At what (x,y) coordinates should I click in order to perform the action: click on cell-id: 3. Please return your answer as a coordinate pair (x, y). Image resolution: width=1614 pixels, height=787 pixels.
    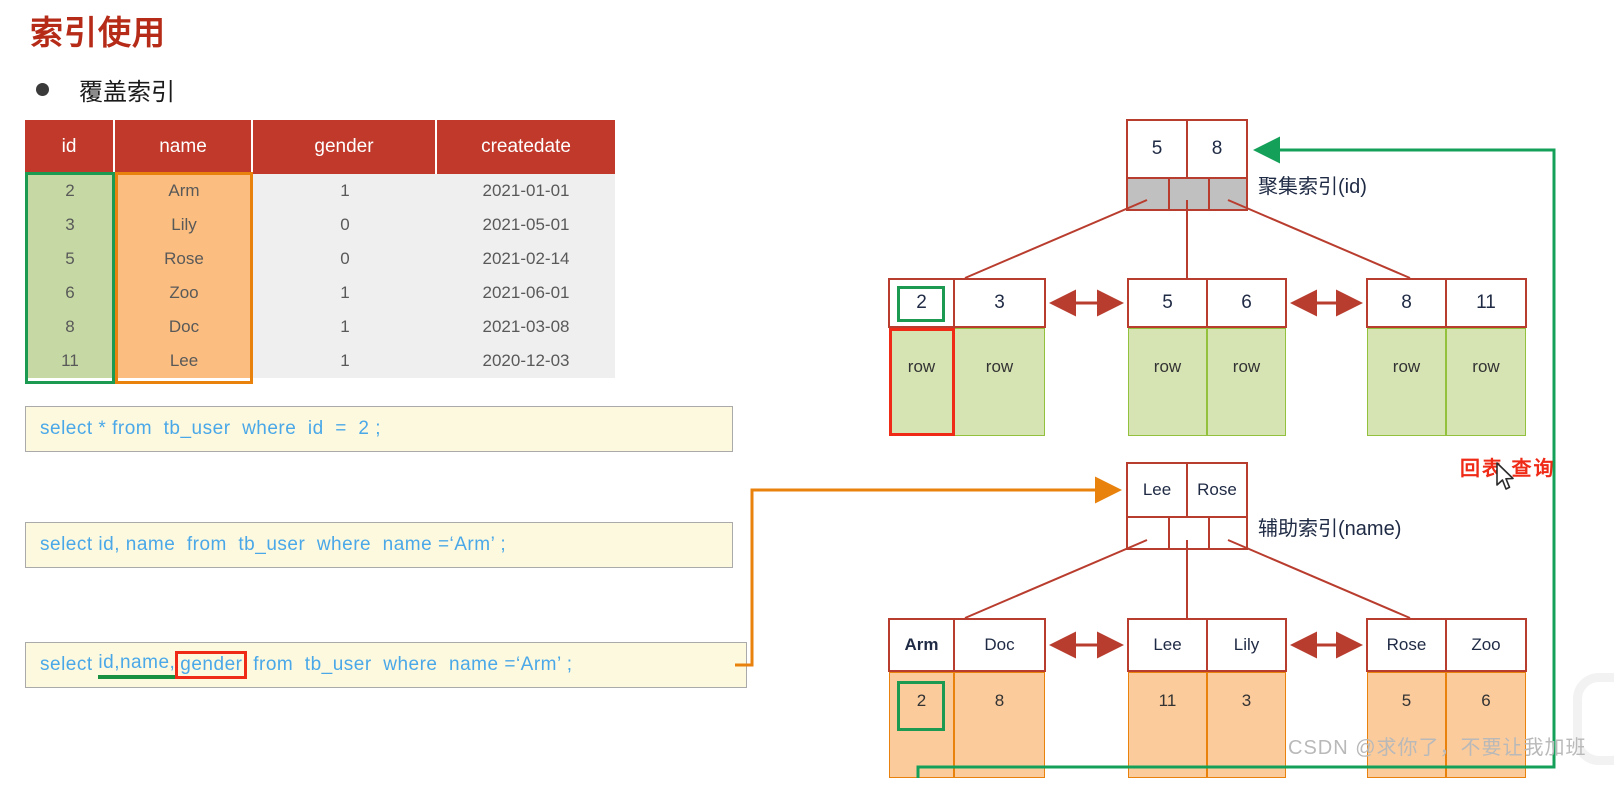
    Looking at the image, I should click on (70, 225).